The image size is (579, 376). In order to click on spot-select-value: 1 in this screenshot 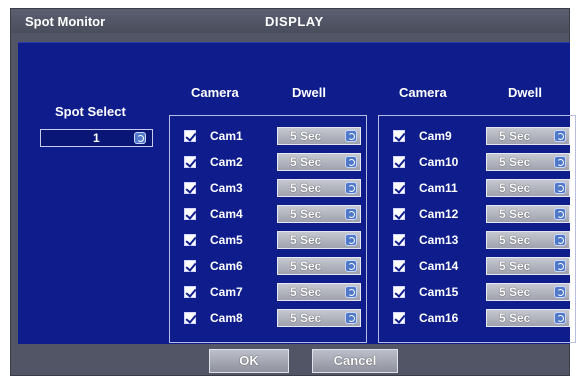, I will do `click(96, 138)`.